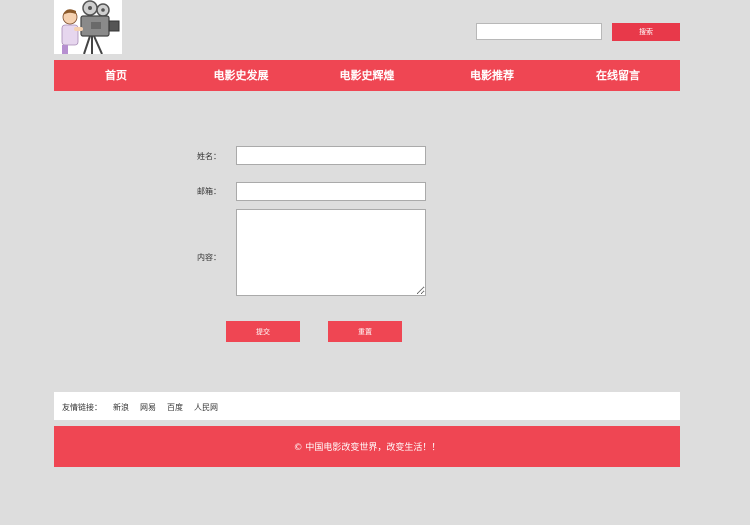 This screenshot has height=525, width=750. What do you see at coordinates (646, 32) in the screenshot?
I see `search-button: 搜索` at bounding box center [646, 32].